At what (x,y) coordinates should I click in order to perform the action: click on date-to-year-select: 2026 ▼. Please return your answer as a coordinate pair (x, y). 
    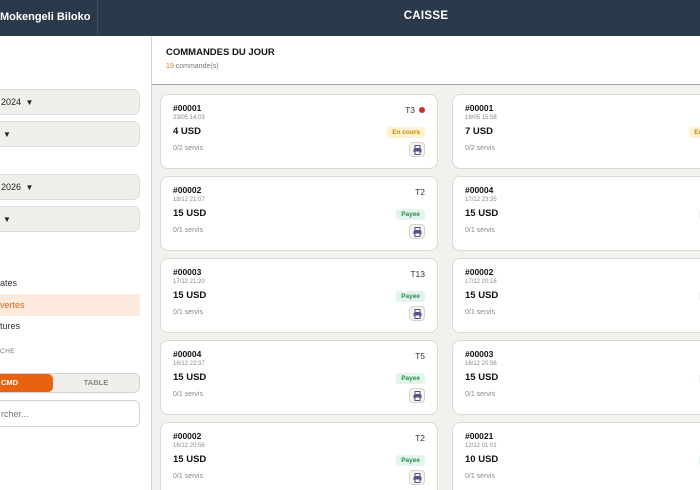
    Looking at the image, I should click on (70, 187).